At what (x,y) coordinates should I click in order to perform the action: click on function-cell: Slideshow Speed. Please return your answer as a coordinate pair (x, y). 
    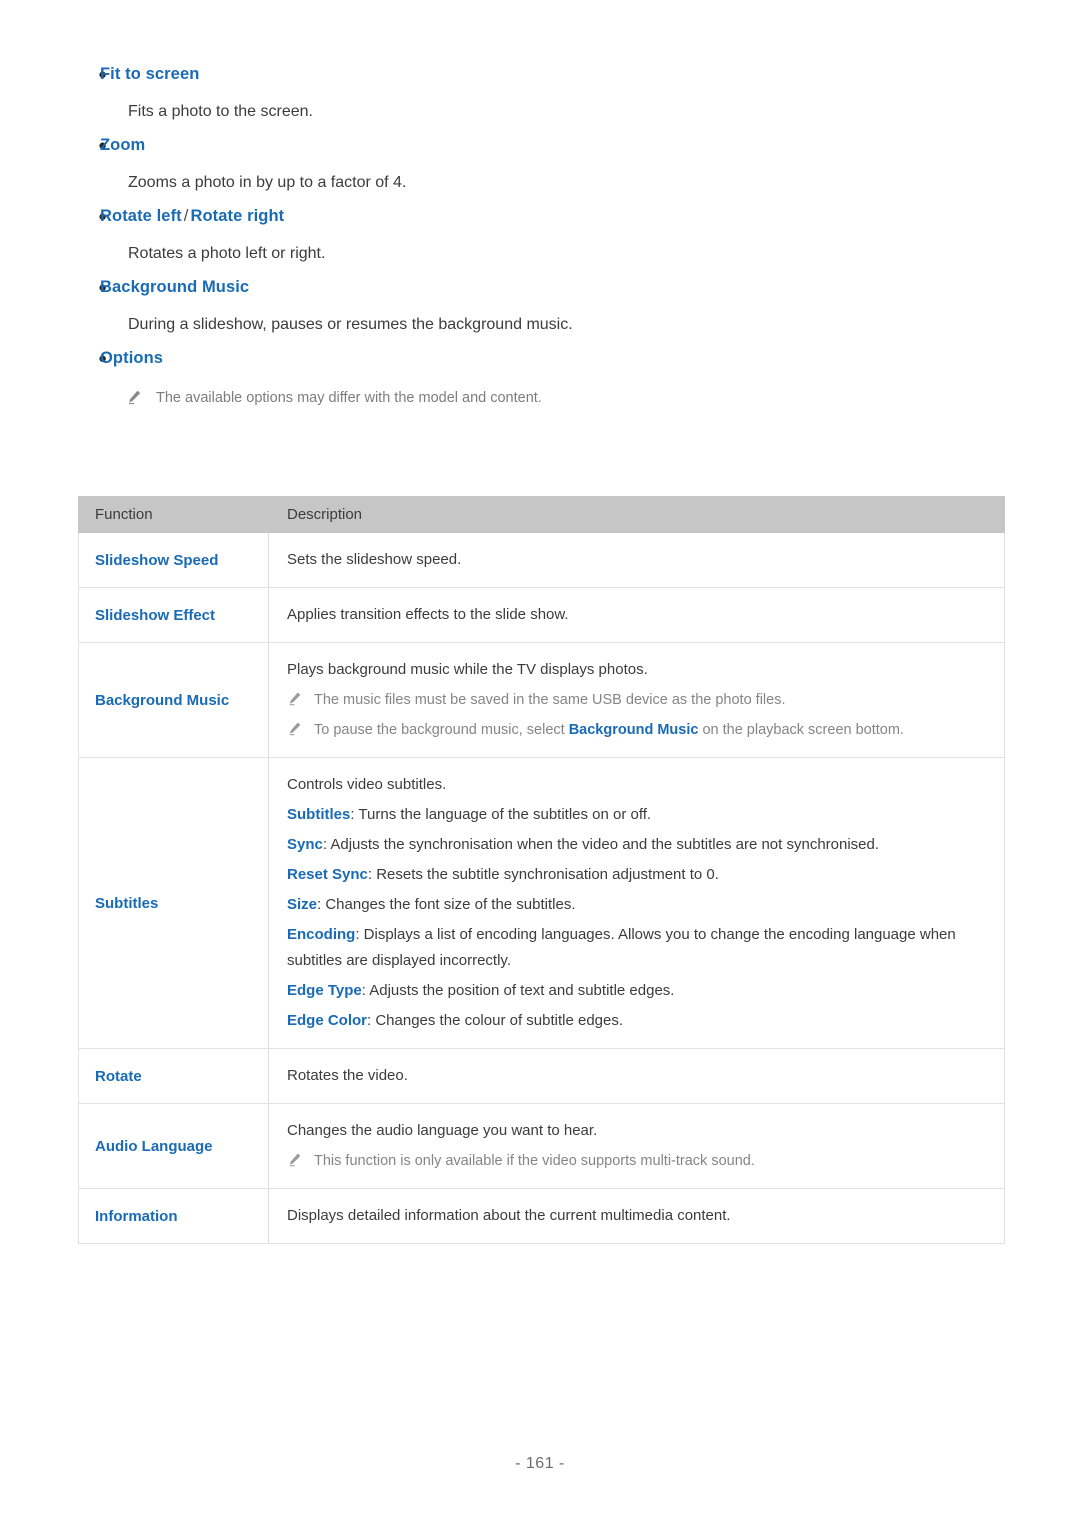
    Looking at the image, I should click on (173, 560).